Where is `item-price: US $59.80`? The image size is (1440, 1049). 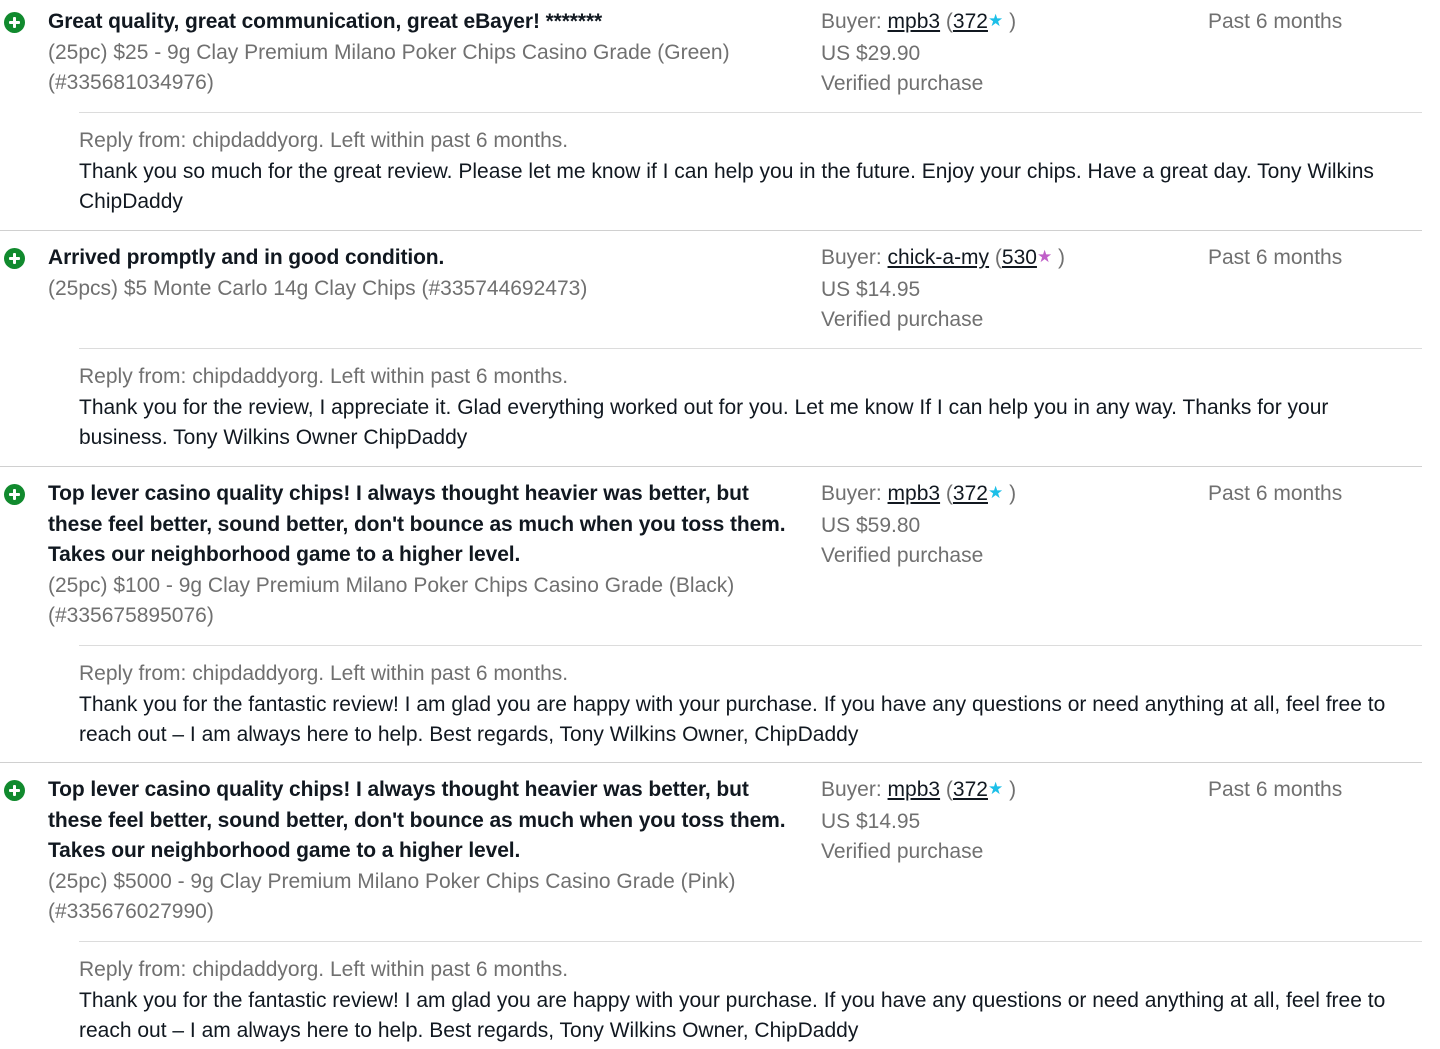 item-price: US $59.80 is located at coordinates (871, 525).